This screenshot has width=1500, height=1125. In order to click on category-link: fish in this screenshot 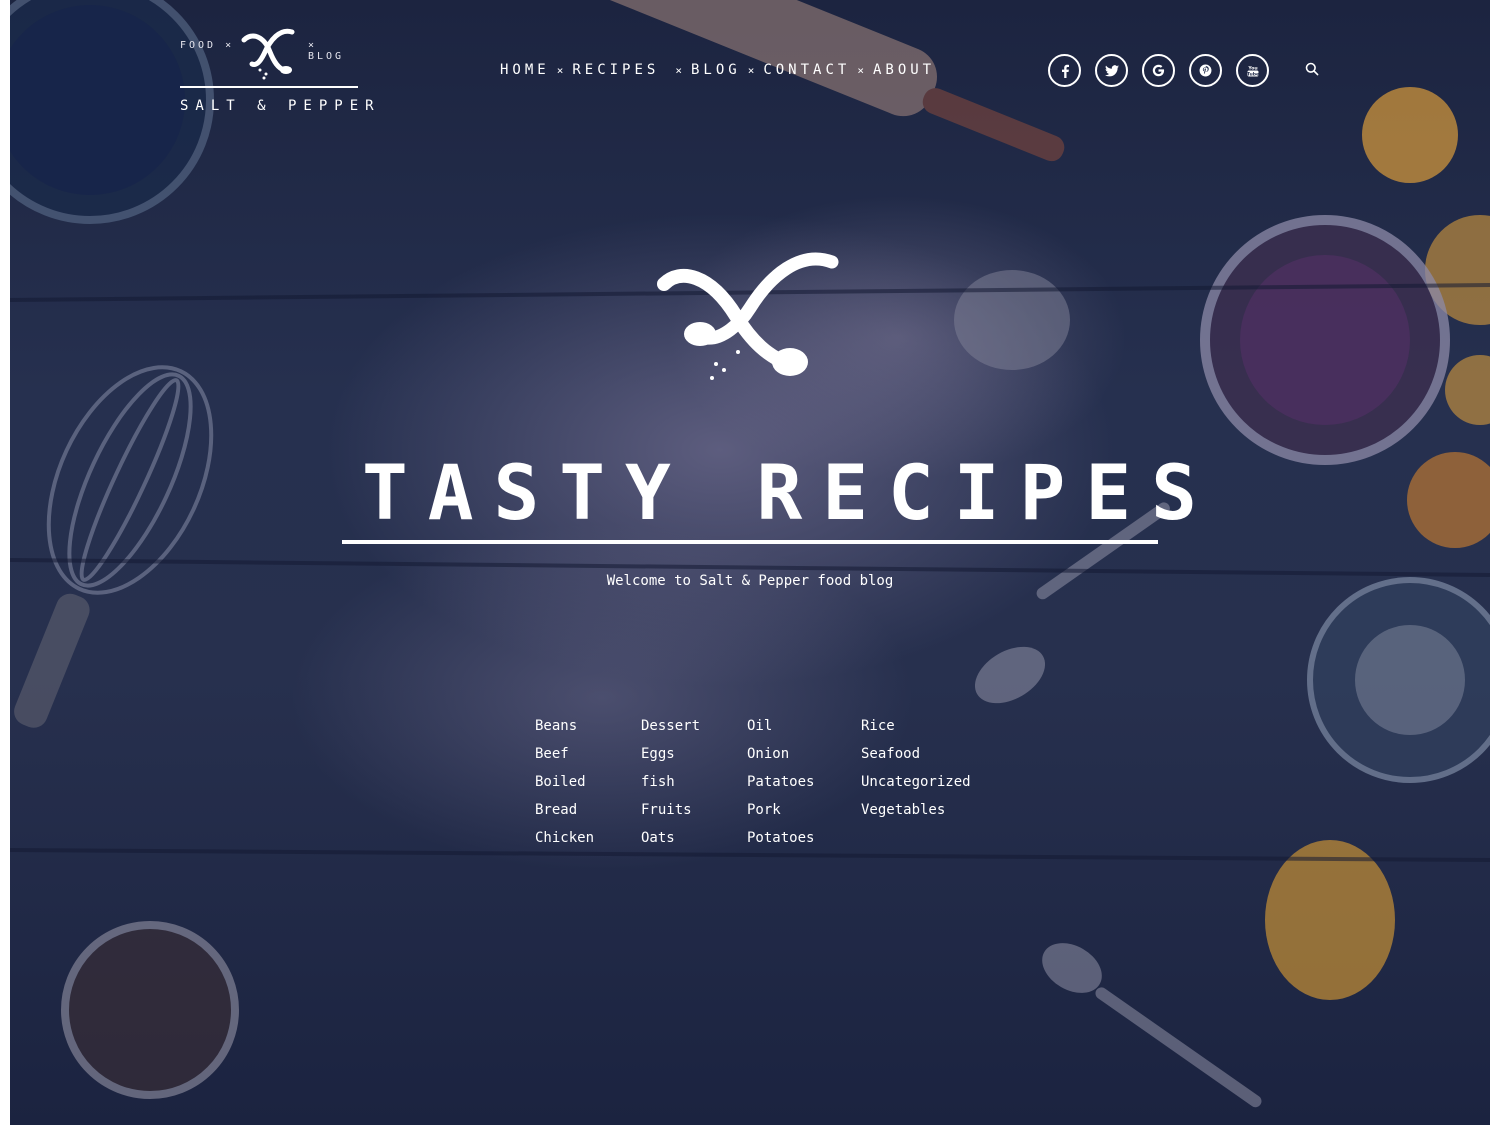, I will do `click(670, 782)`.